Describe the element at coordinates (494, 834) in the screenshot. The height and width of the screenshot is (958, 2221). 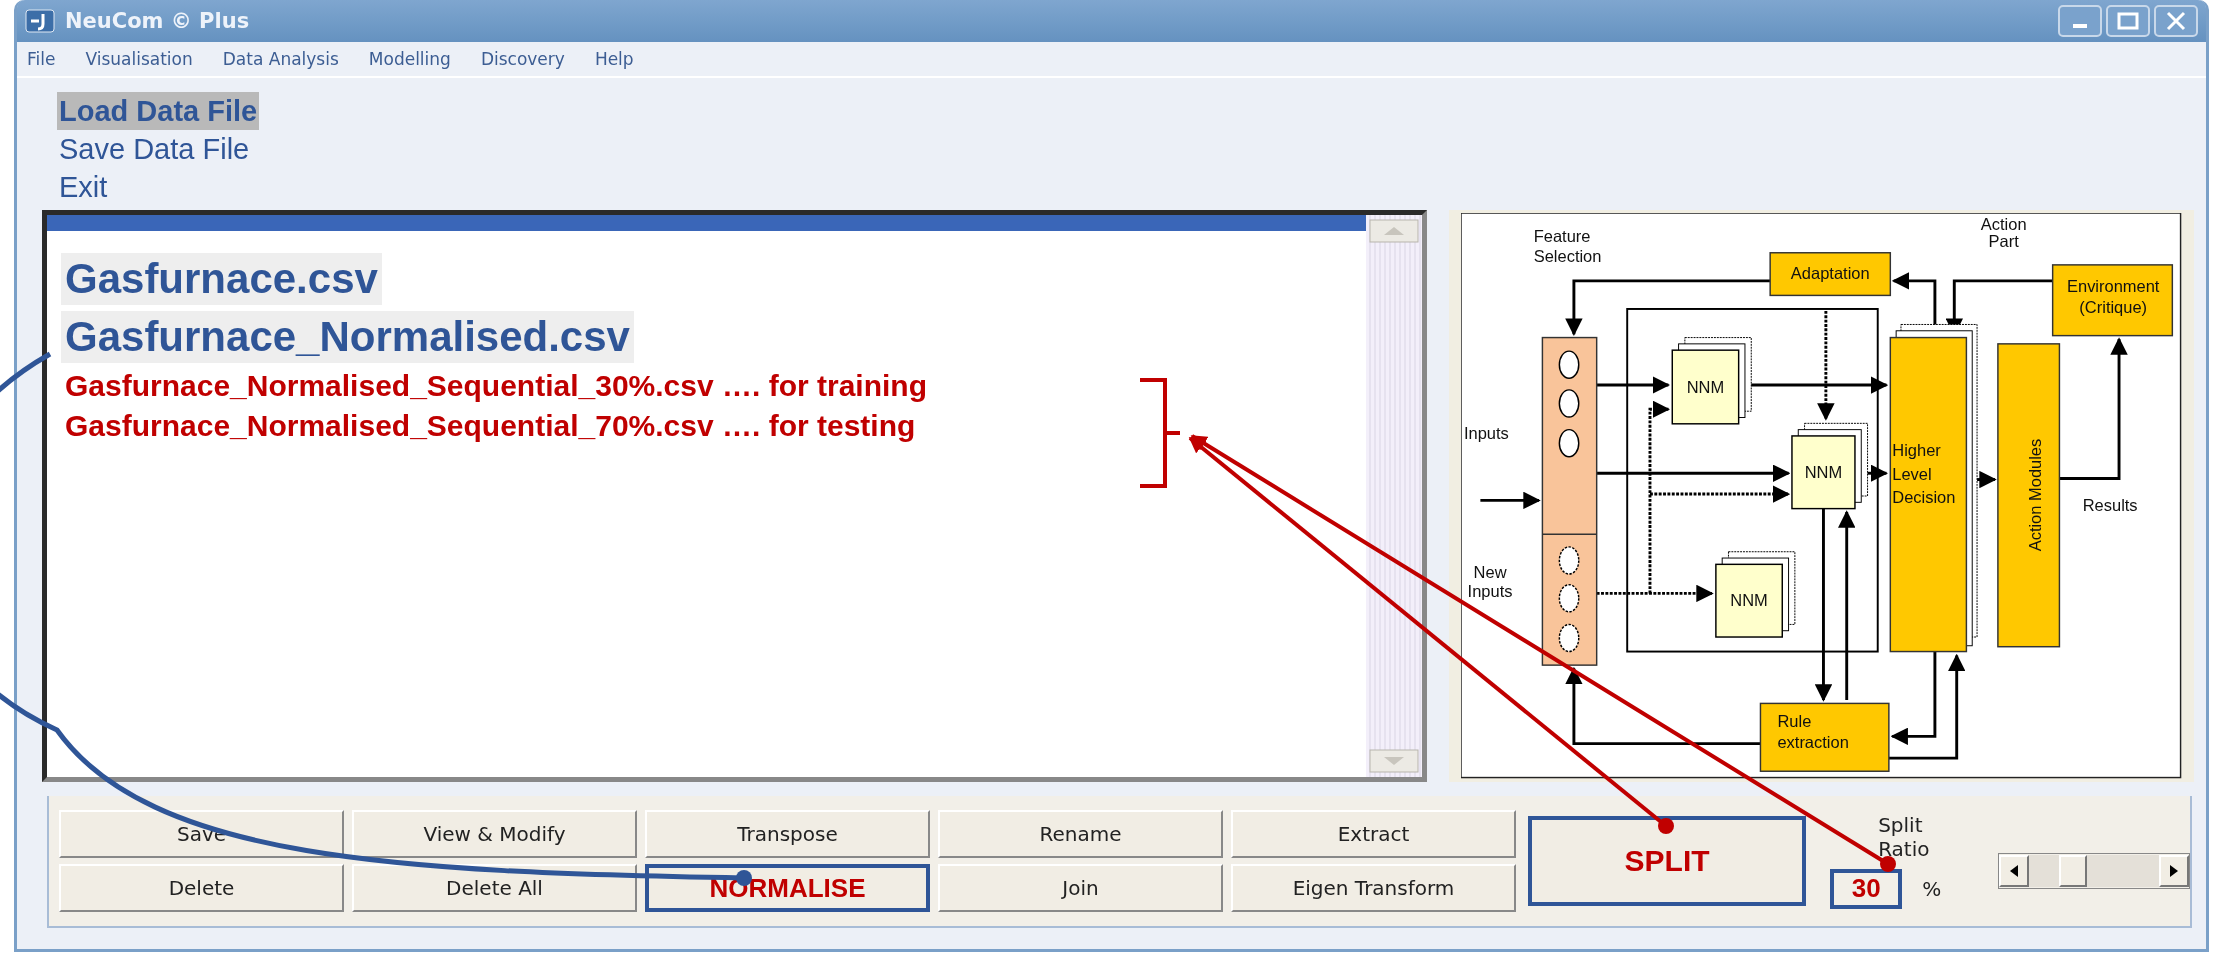
I see `action-button: View & Modify` at that location.